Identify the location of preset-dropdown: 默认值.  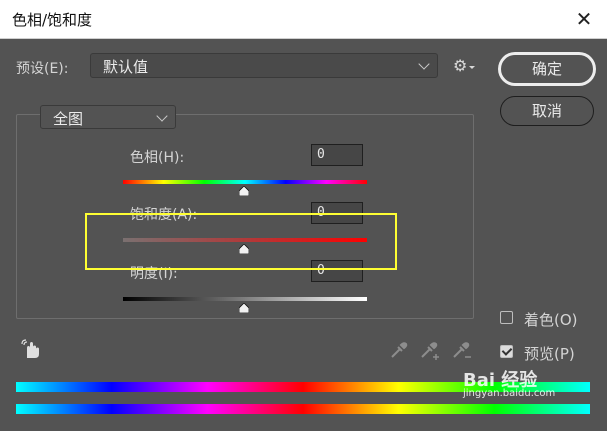
(264, 65).